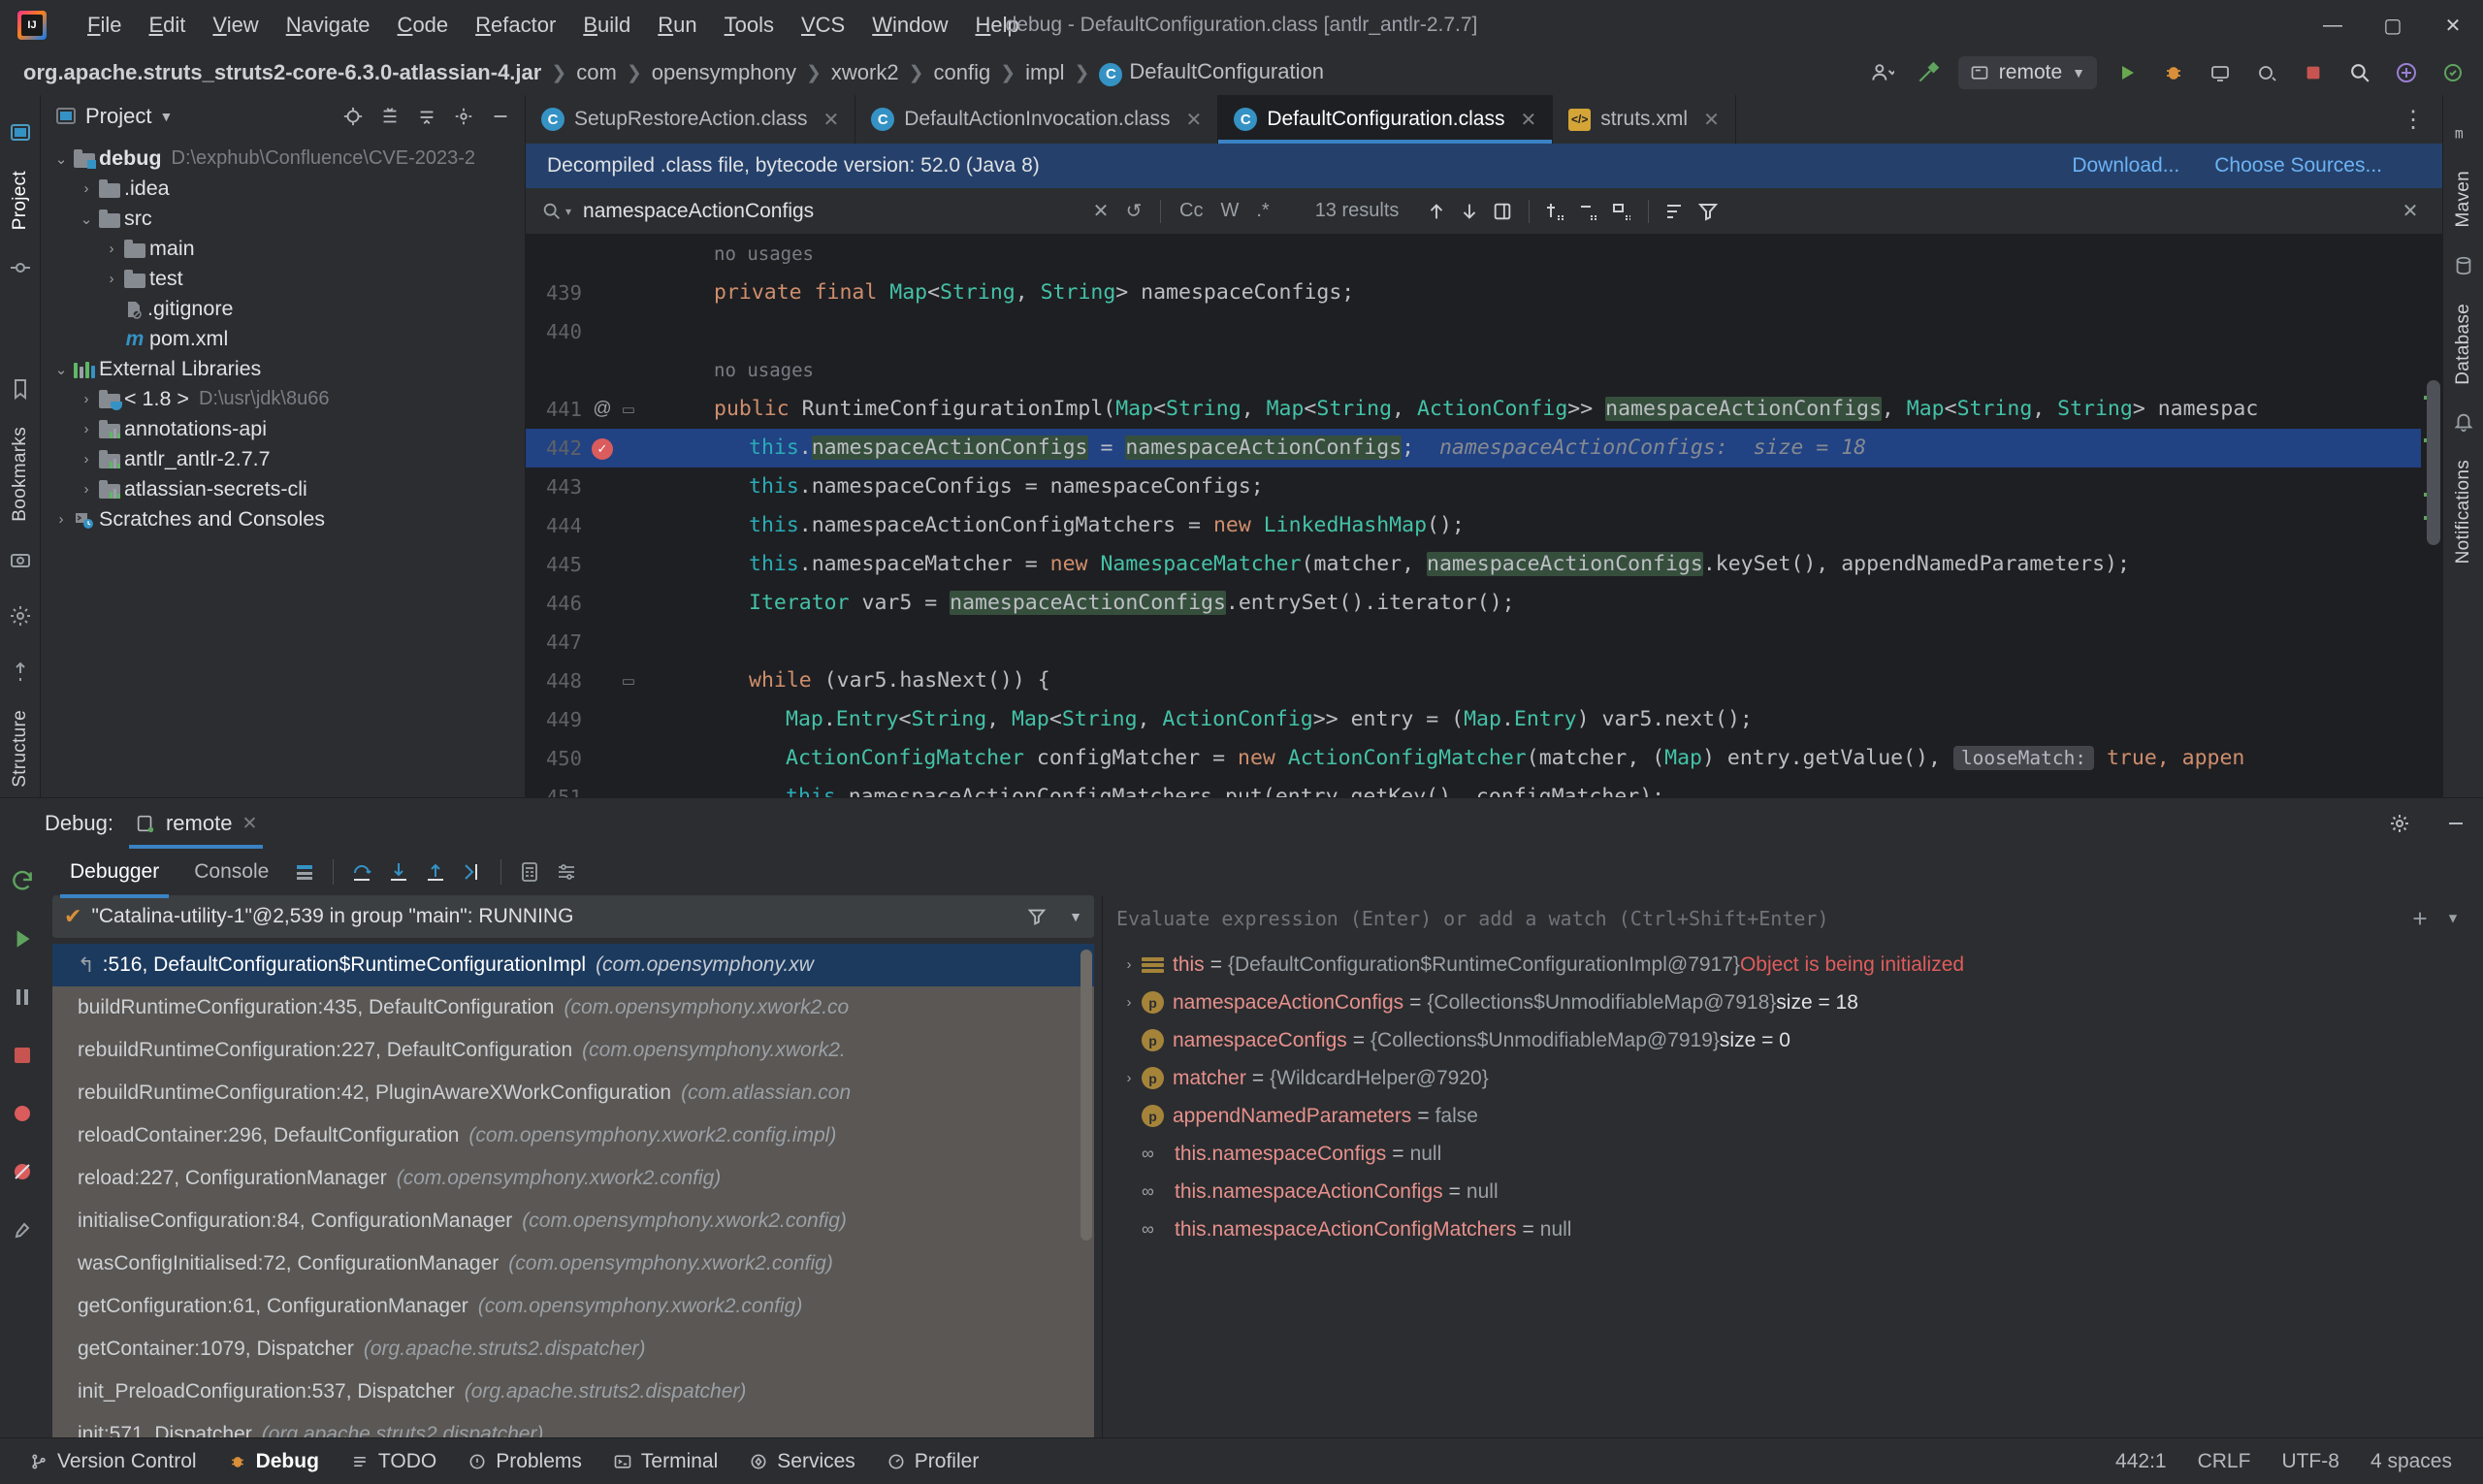 The height and width of the screenshot is (1484, 2483). Describe the element at coordinates (1622, 211) in the screenshot. I see `select-all-occurrences-icon` at that location.